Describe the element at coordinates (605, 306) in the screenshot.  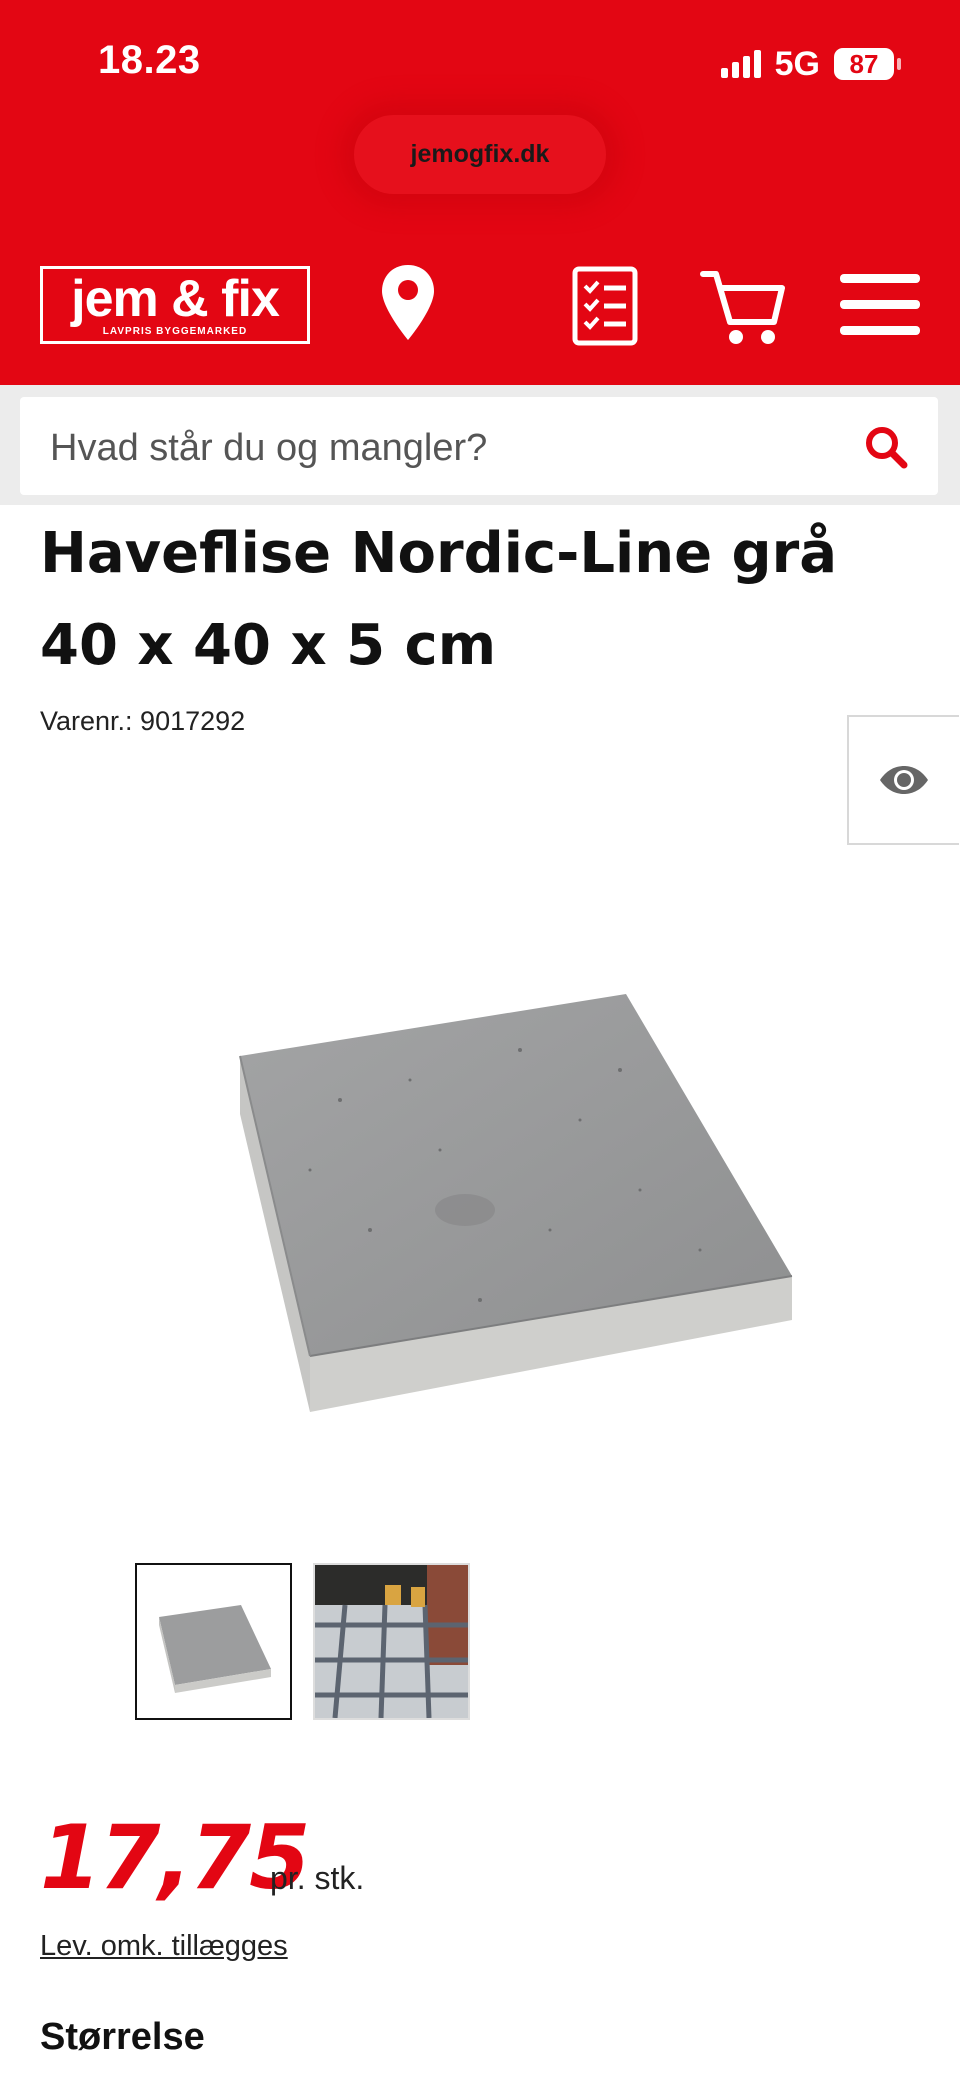
I see `shopping-list-icon` at that location.